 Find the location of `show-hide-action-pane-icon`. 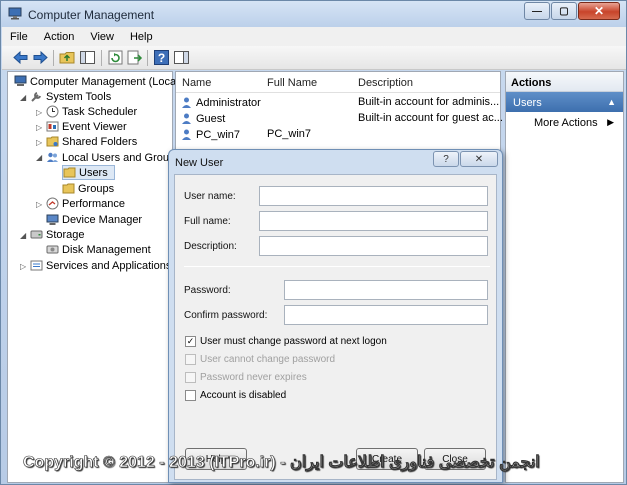

show-hide-action-pane-icon is located at coordinates (181, 57).